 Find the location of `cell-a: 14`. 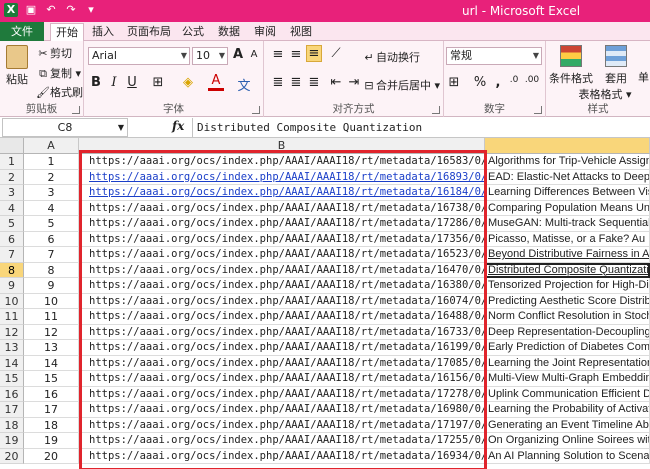

cell-a: 14 is located at coordinates (51, 363).